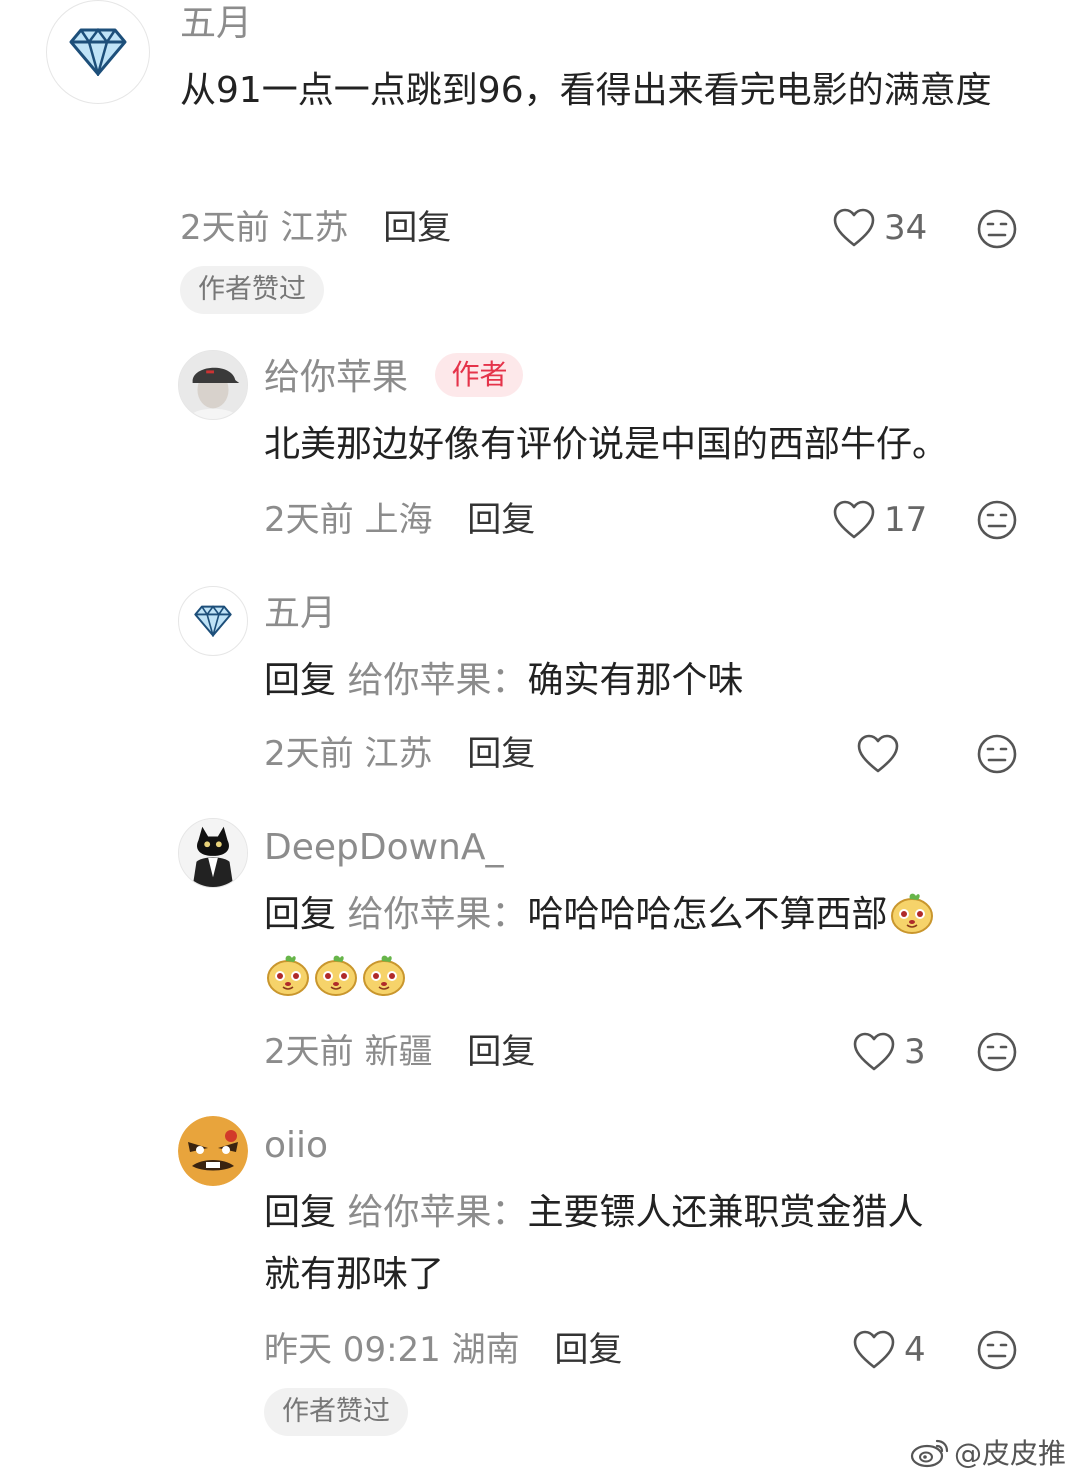 This screenshot has height=1482, width=1080. What do you see at coordinates (384, 848) in the screenshot?
I see `username: DeepDownA_` at bounding box center [384, 848].